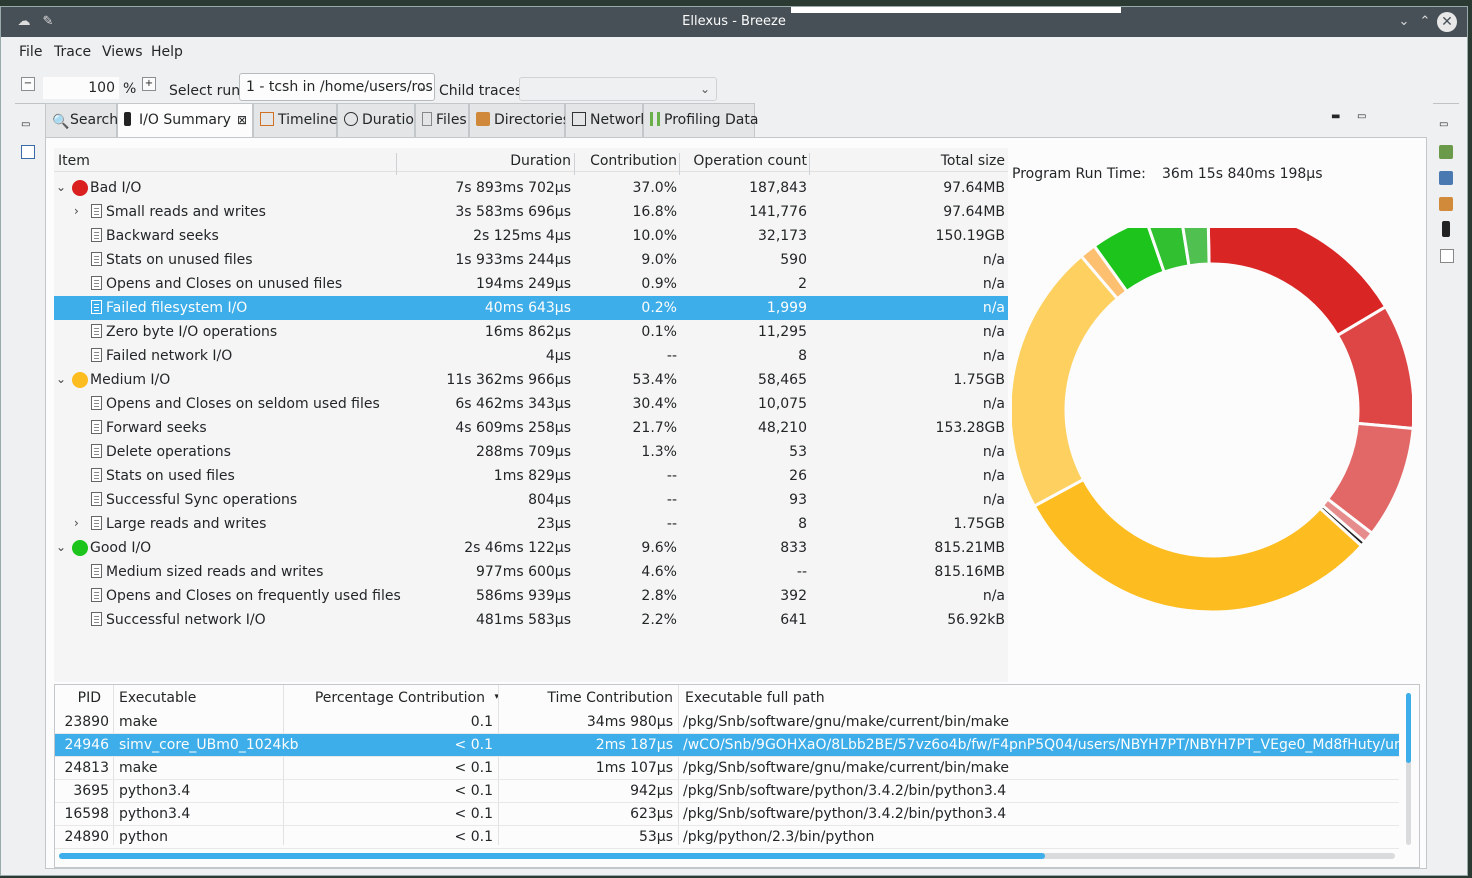 This screenshot has width=1472, height=878. What do you see at coordinates (168, 452) in the screenshot?
I see `item-label: Delete operations` at bounding box center [168, 452].